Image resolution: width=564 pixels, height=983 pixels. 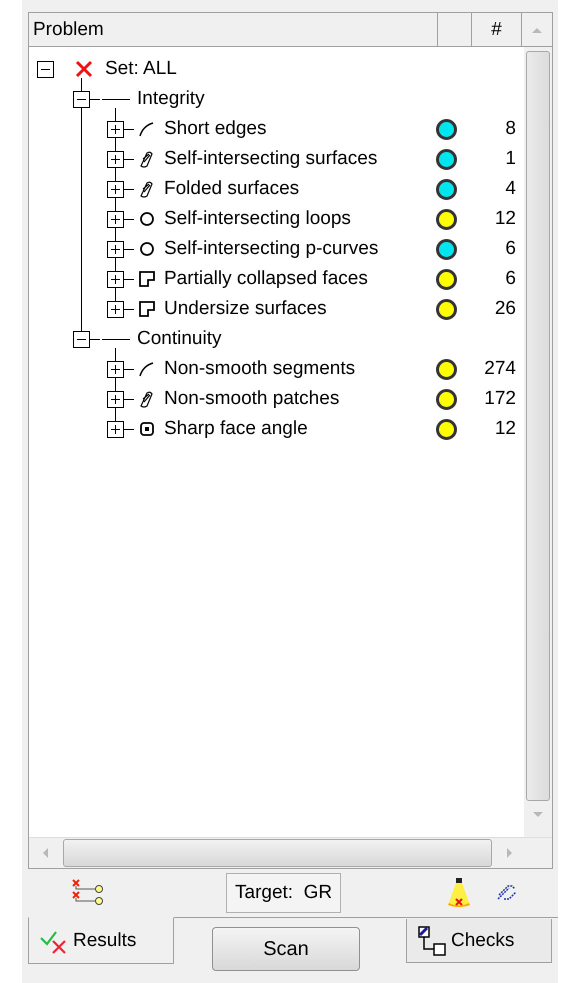 What do you see at coordinates (459, 893) in the screenshot?
I see `lamp-icon` at bounding box center [459, 893].